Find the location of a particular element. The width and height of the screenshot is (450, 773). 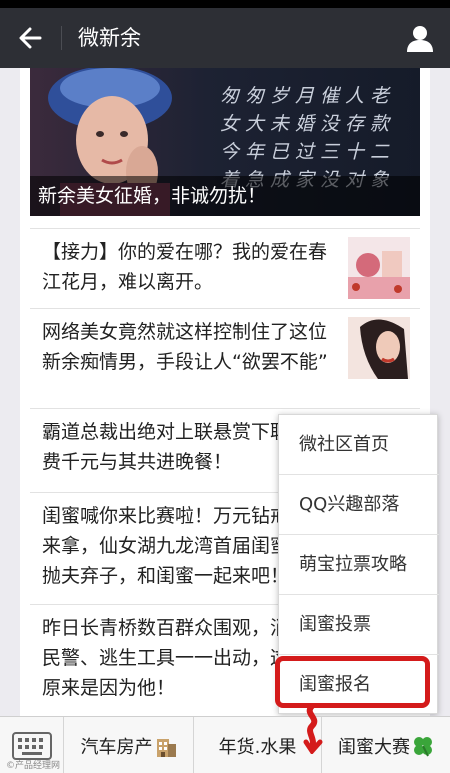

header-divider is located at coordinates (61, 38).